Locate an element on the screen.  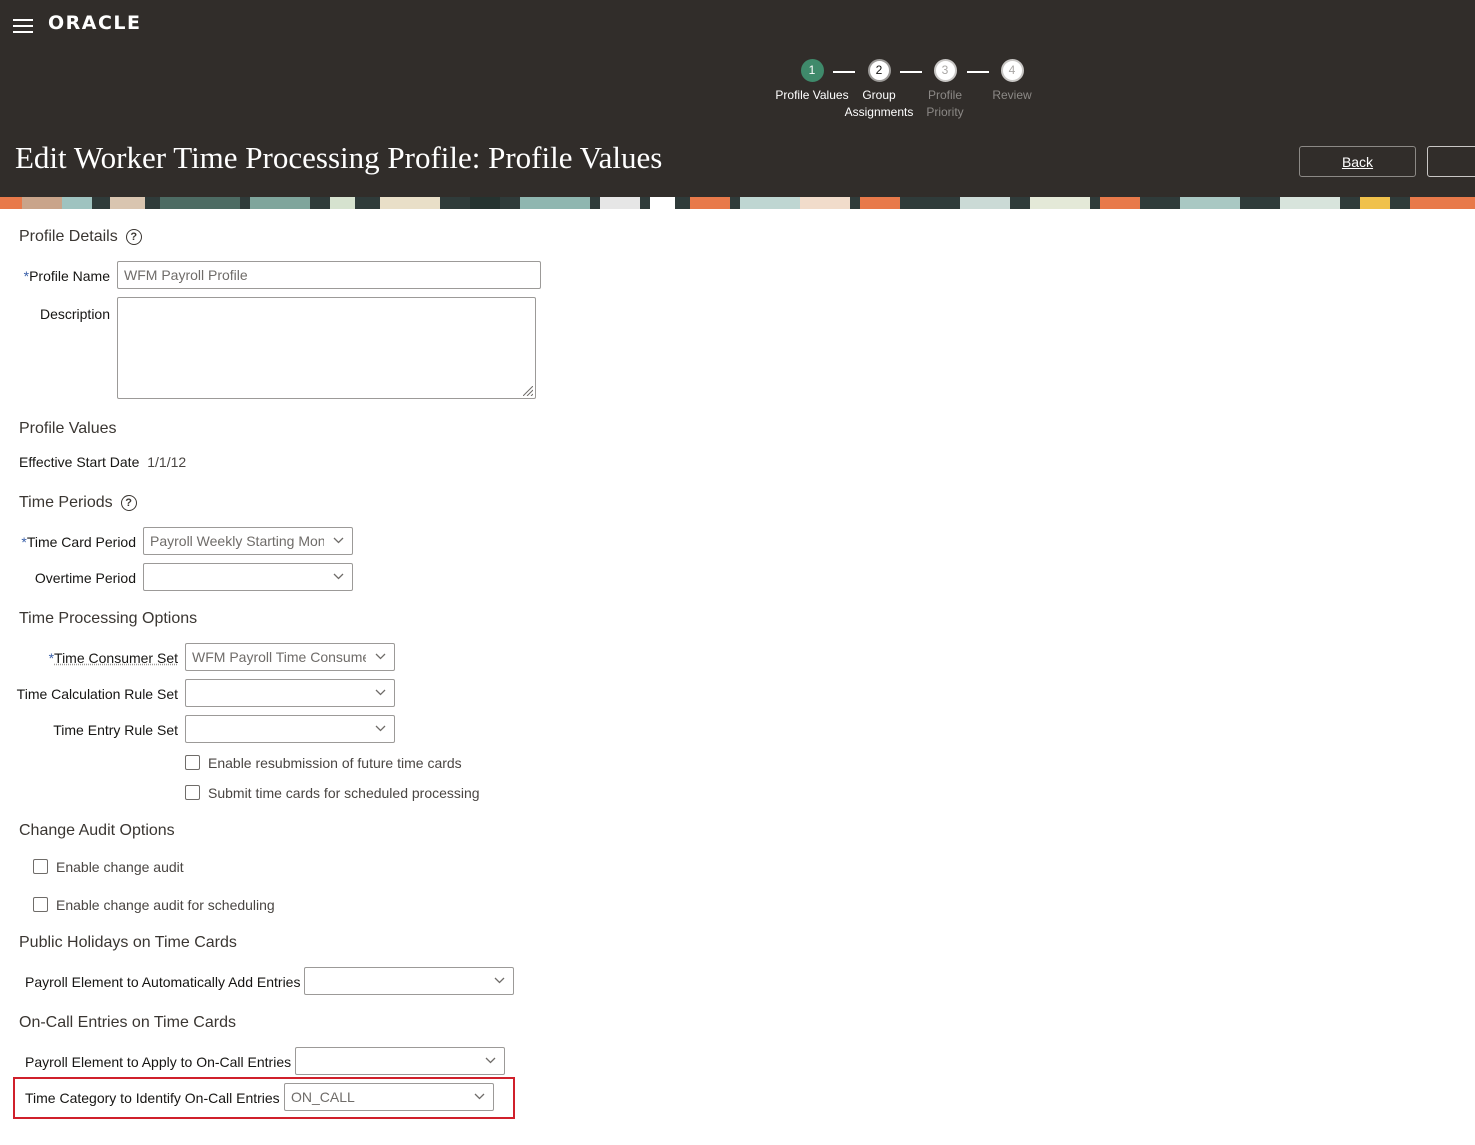
time-calculation-rule-set-label: Time Calculation Rule Set is located at coordinates (97, 694).